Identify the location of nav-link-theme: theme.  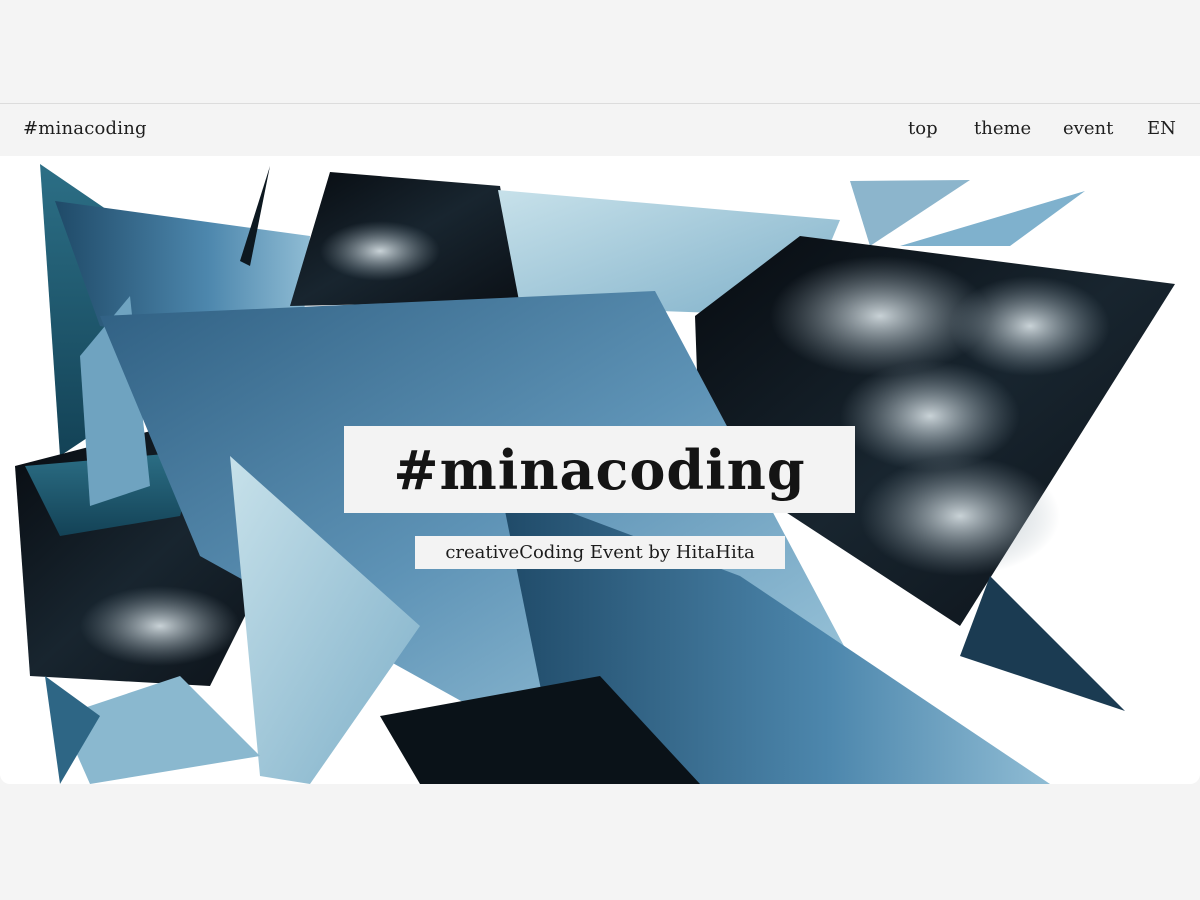
(1002, 128).